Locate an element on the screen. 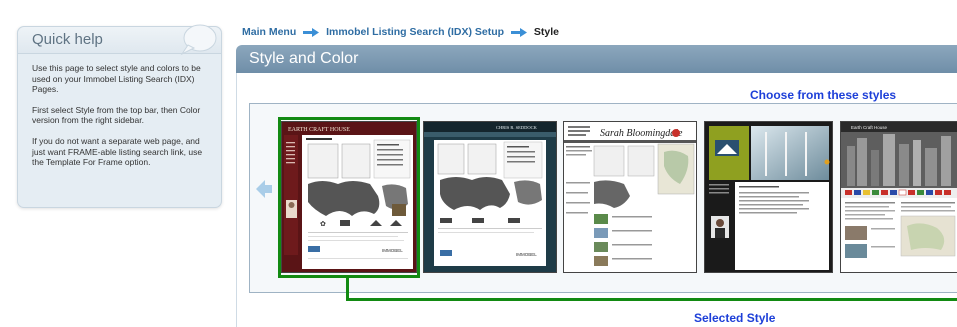 The height and width of the screenshot is (327, 957). thumbnail-title: Sarah Bloomingdale is located at coordinates (641, 133).